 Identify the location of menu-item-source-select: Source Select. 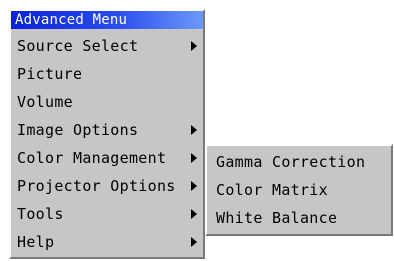
(107, 46).